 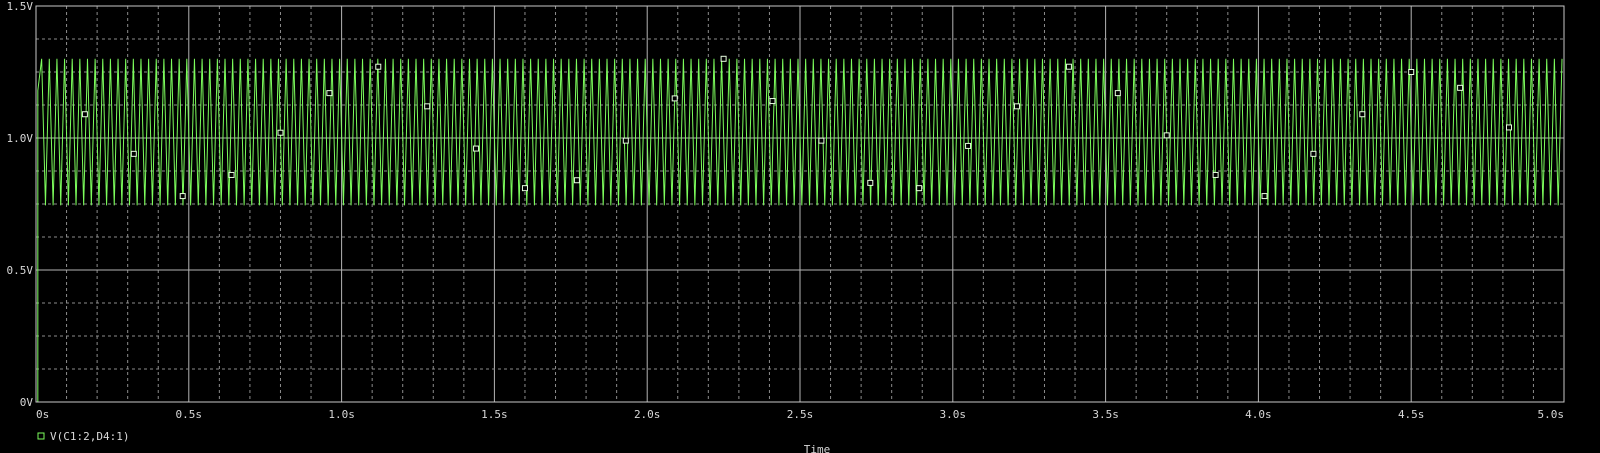 What do you see at coordinates (41, 436) in the screenshot?
I see `legend-swatch-icon` at bounding box center [41, 436].